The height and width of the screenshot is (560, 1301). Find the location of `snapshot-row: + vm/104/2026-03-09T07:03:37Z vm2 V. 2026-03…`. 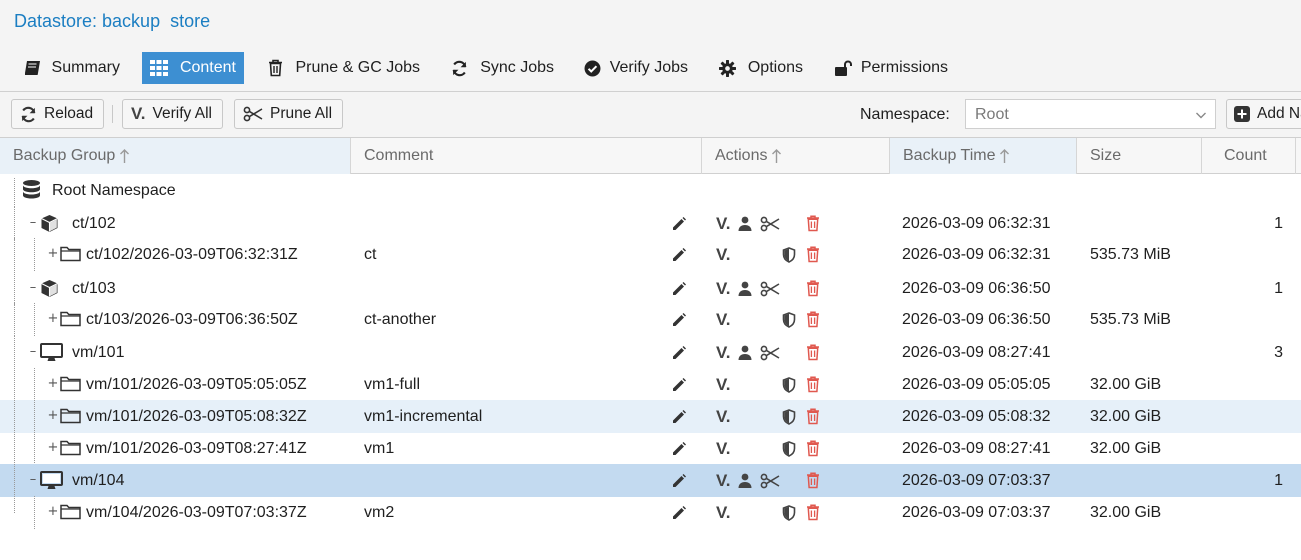

snapshot-row: + vm/104/2026-03-09T07:03:37Z vm2 V. 2026-03… is located at coordinates (650, 512).